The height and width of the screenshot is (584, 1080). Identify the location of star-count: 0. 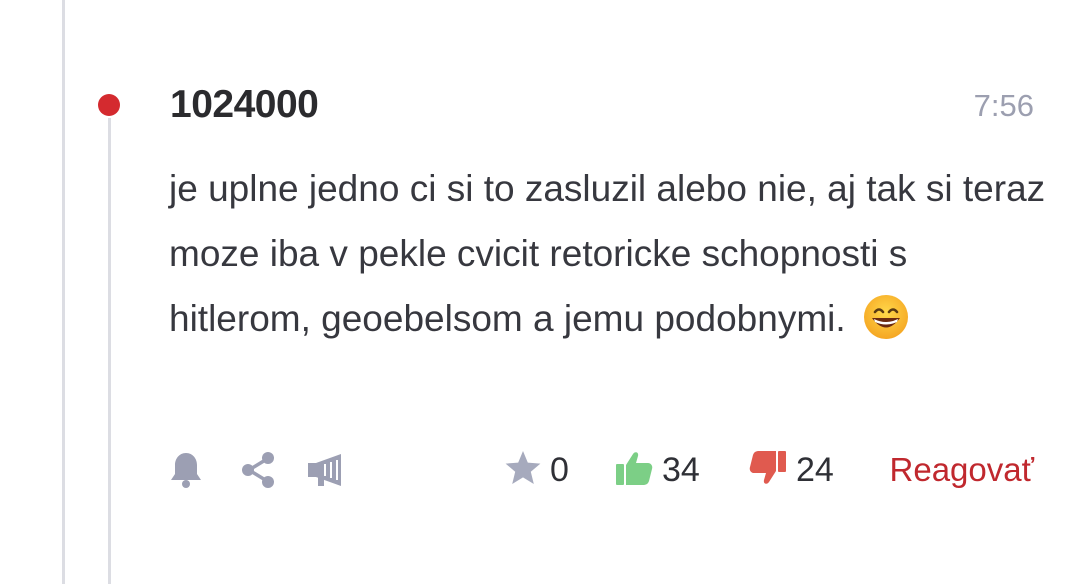
(559, 470).